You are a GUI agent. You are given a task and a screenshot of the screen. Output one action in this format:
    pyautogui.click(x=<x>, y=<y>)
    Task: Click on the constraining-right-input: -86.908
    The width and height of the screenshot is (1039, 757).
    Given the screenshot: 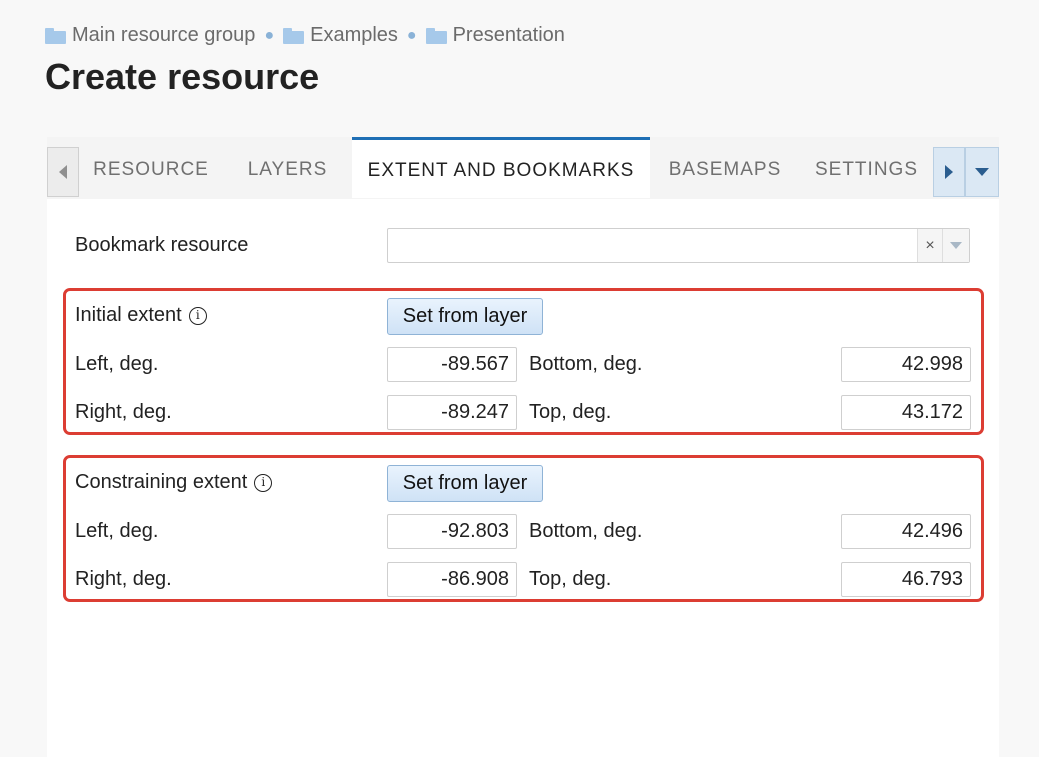 What is the action you would take?
    pyautogui.click(x=452, y=579)
    